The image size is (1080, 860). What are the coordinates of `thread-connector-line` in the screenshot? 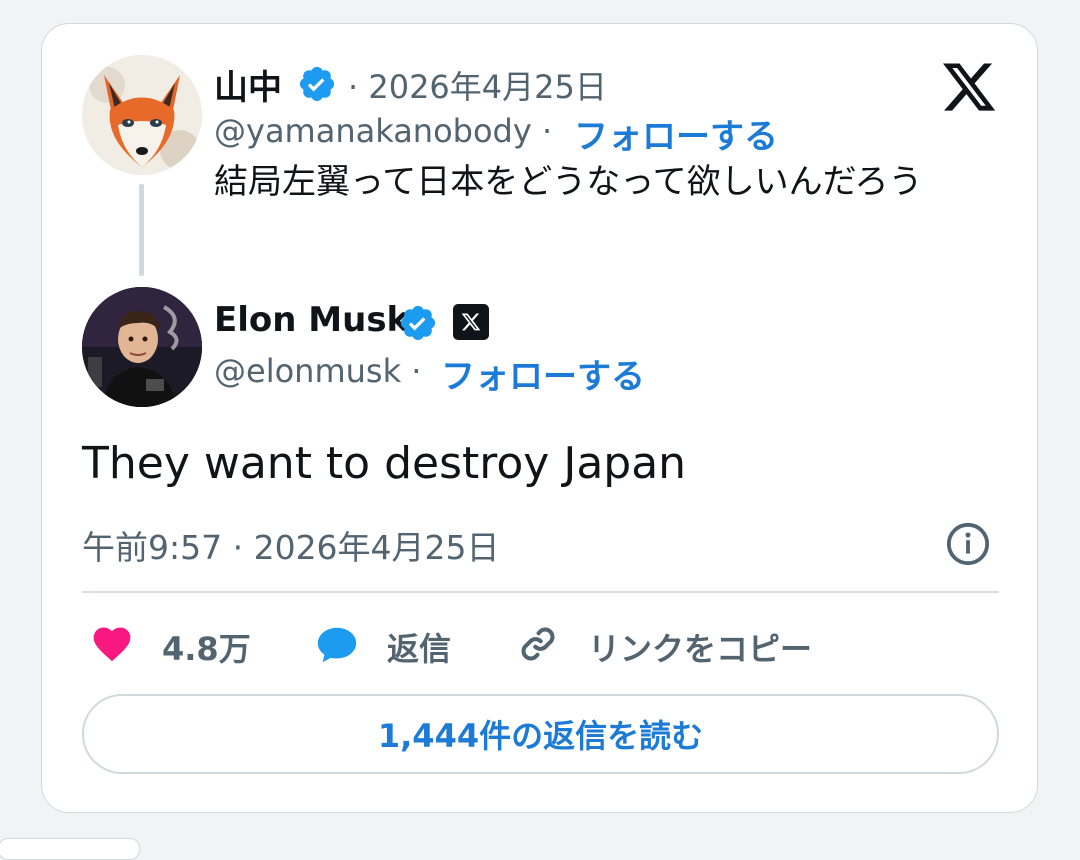 It's located at (141, 230).